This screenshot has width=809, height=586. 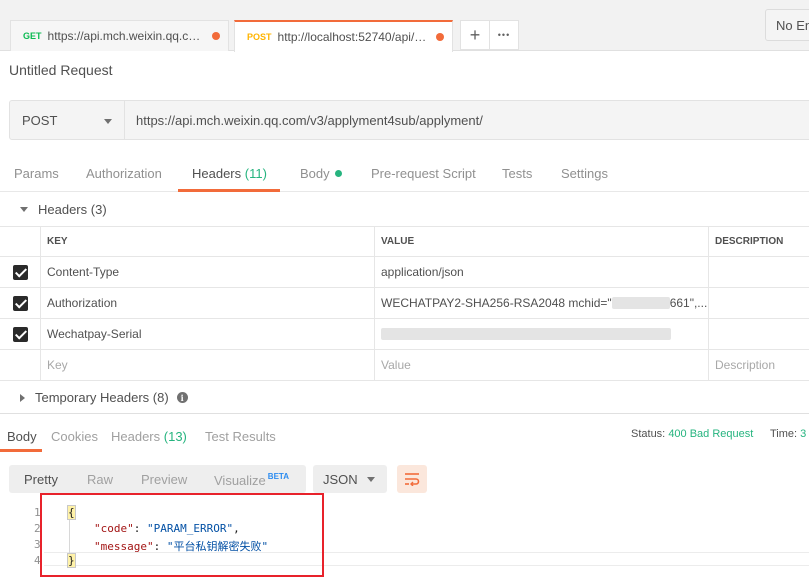 I want to click on tab-settings: Settings, so click(x=584, y=173).